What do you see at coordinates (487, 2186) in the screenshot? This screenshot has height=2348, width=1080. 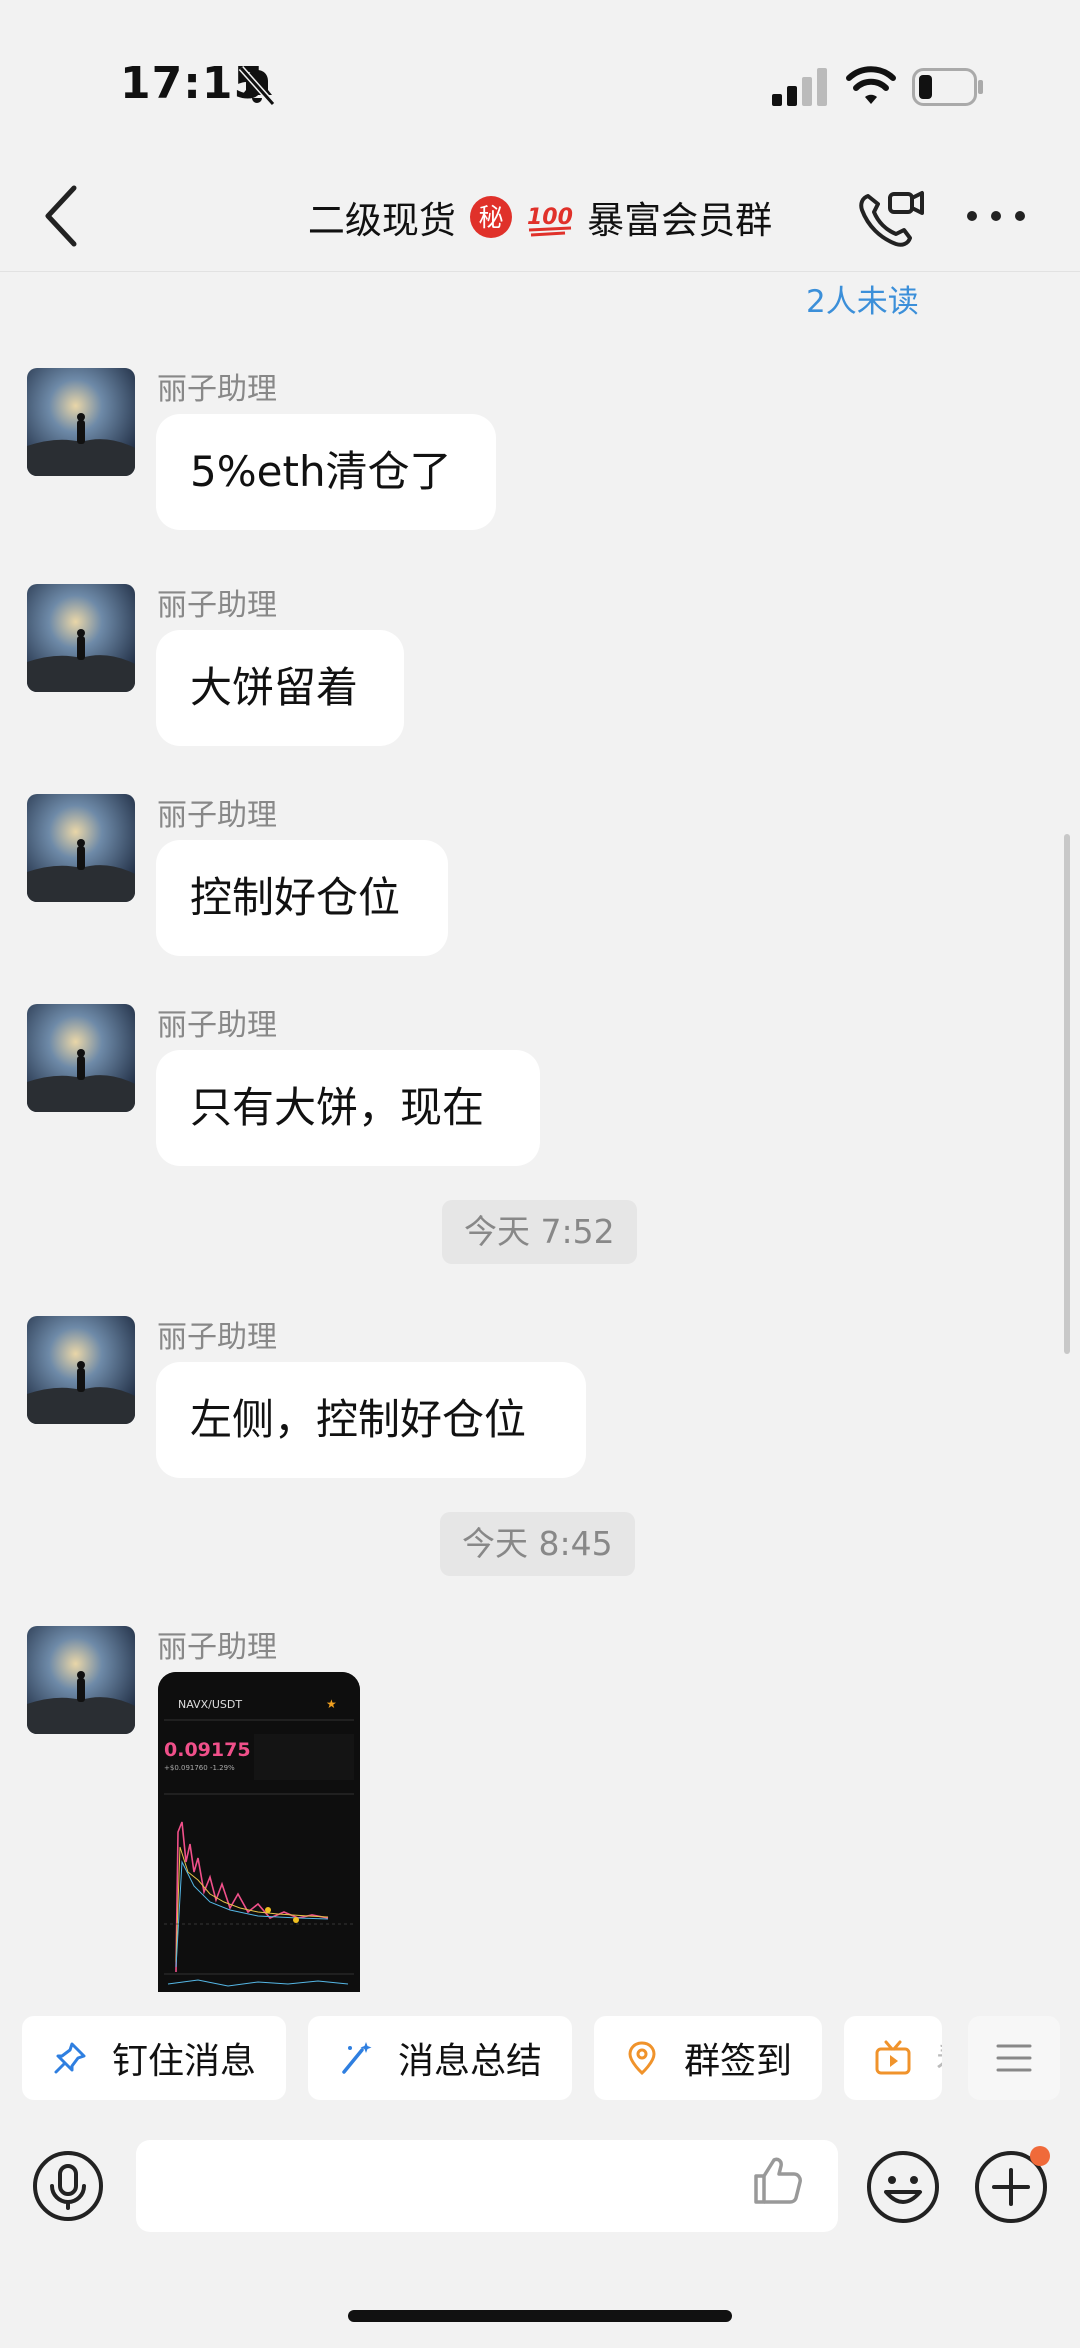 I see `message-input` at bounding box center [487, 2186].